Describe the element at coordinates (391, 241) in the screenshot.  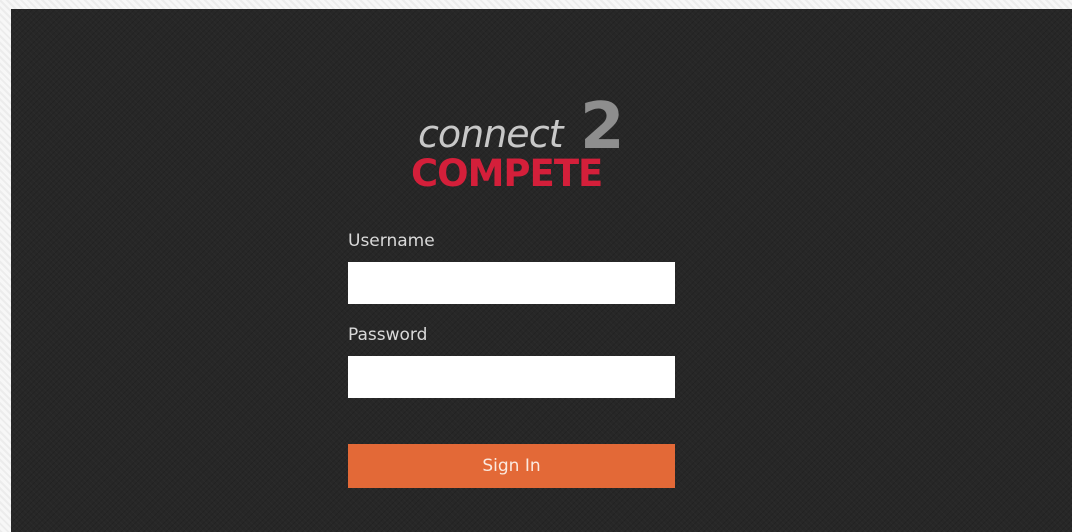
I see `username-label: Username` at that location.